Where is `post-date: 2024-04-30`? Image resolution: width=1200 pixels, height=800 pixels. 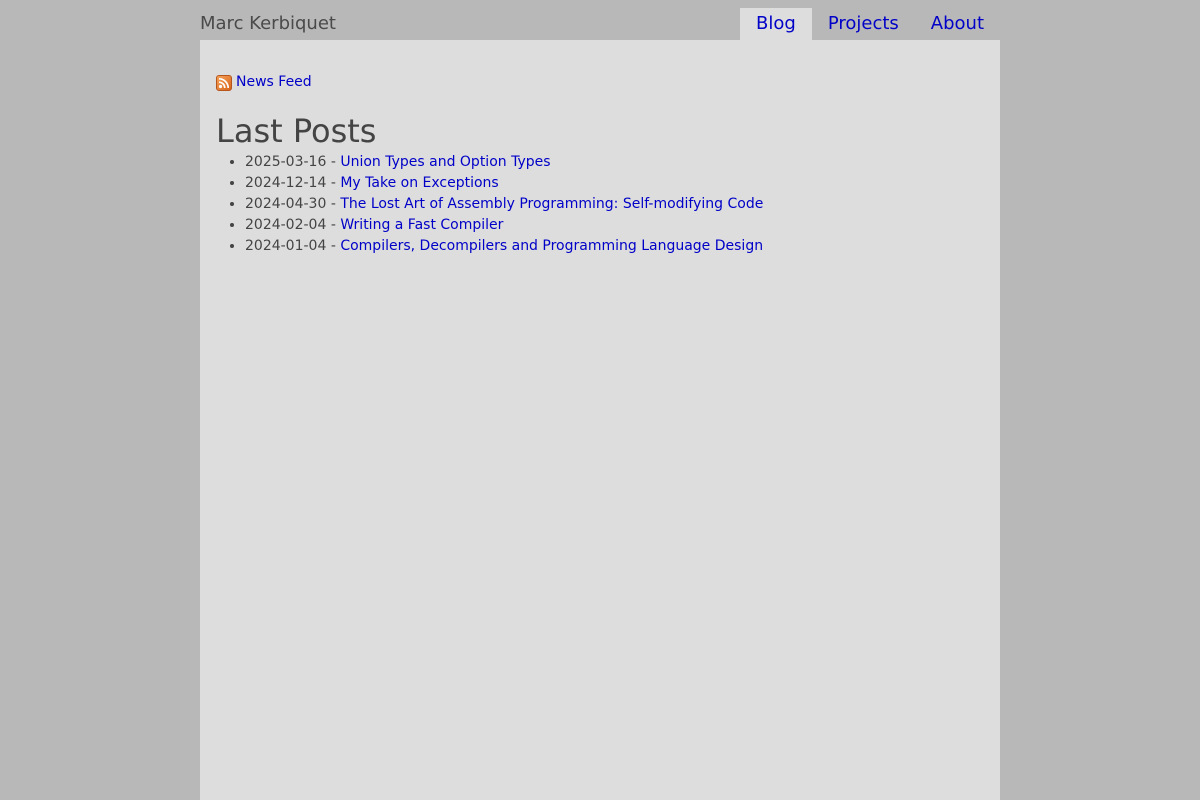 post-date: 2024-04-30 is located at coordinates (286, 204).